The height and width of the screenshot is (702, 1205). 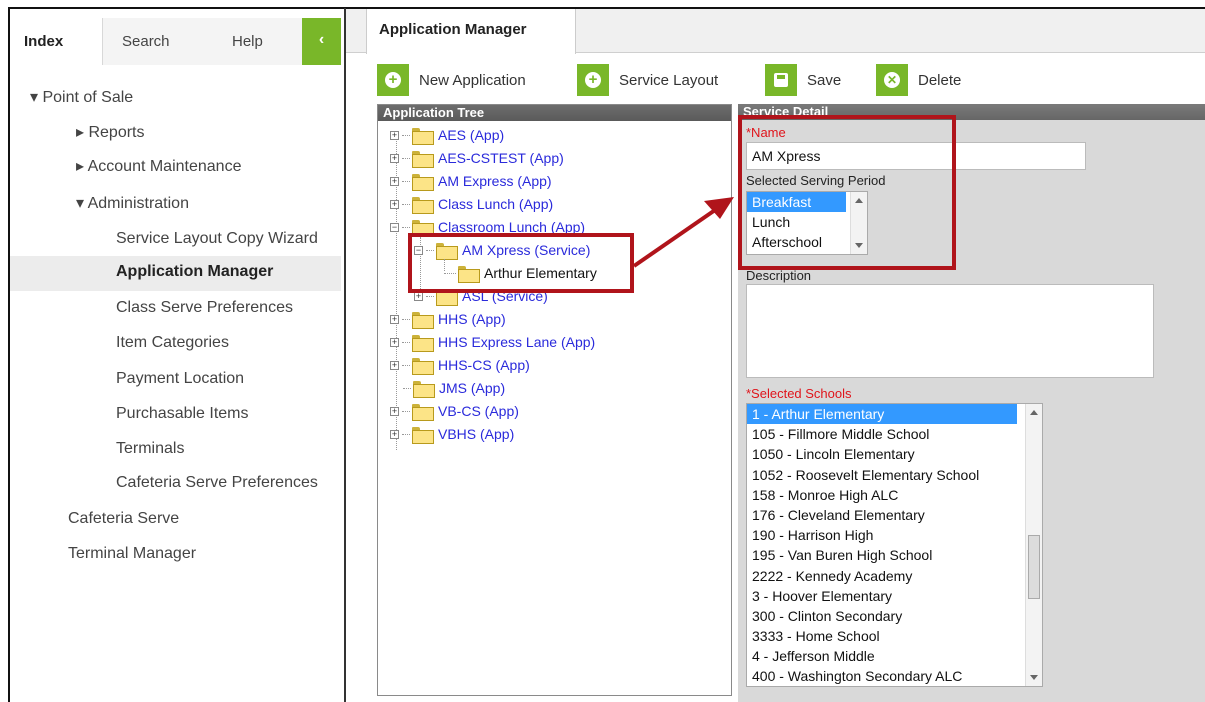 I want to click on new-application-label: New Application, so click(x=472, y=80).